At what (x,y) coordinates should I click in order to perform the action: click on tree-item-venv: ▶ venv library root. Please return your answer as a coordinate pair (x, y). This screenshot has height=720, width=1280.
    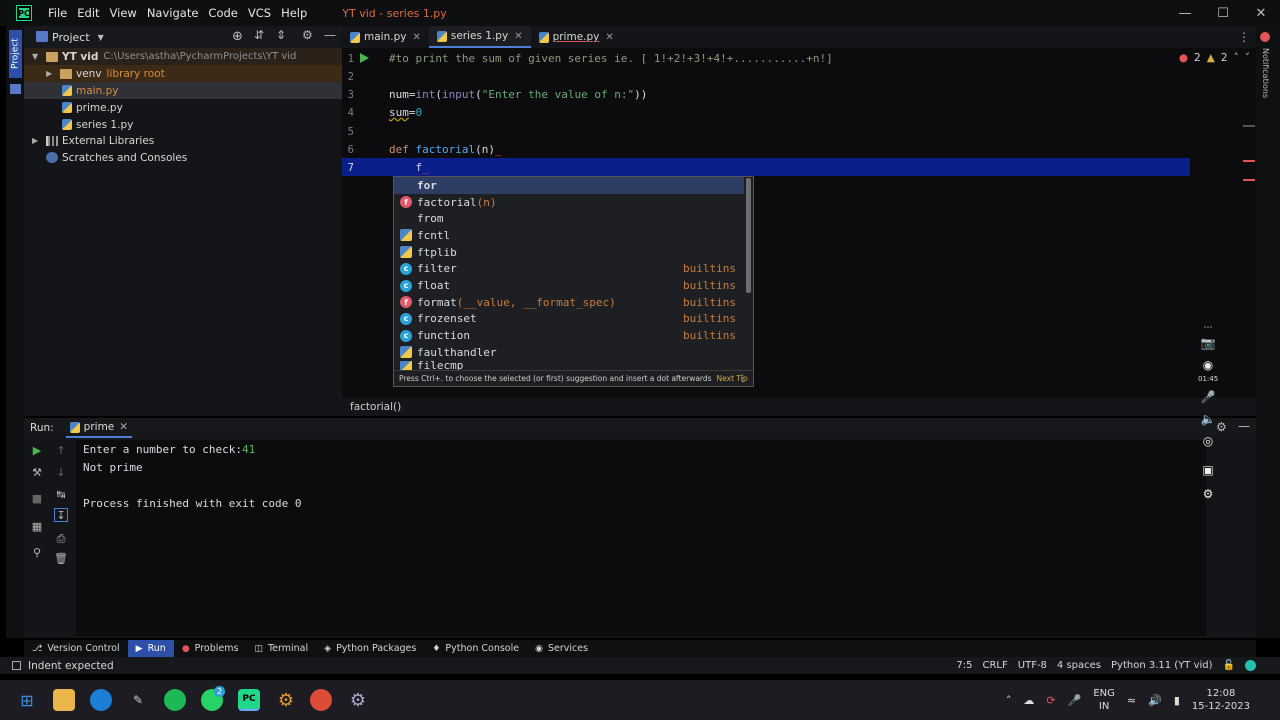
    Looking at the image, I should click on (183, 73).